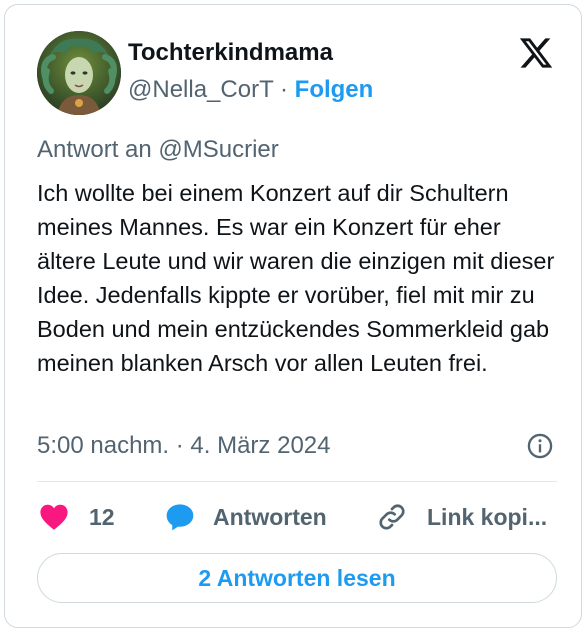 This screenshot has height=633, width=588. Describe the element at coordinates (297, 578) in the screenshot. I see `read-replies-button: 2 Antworten lesen` at that location.